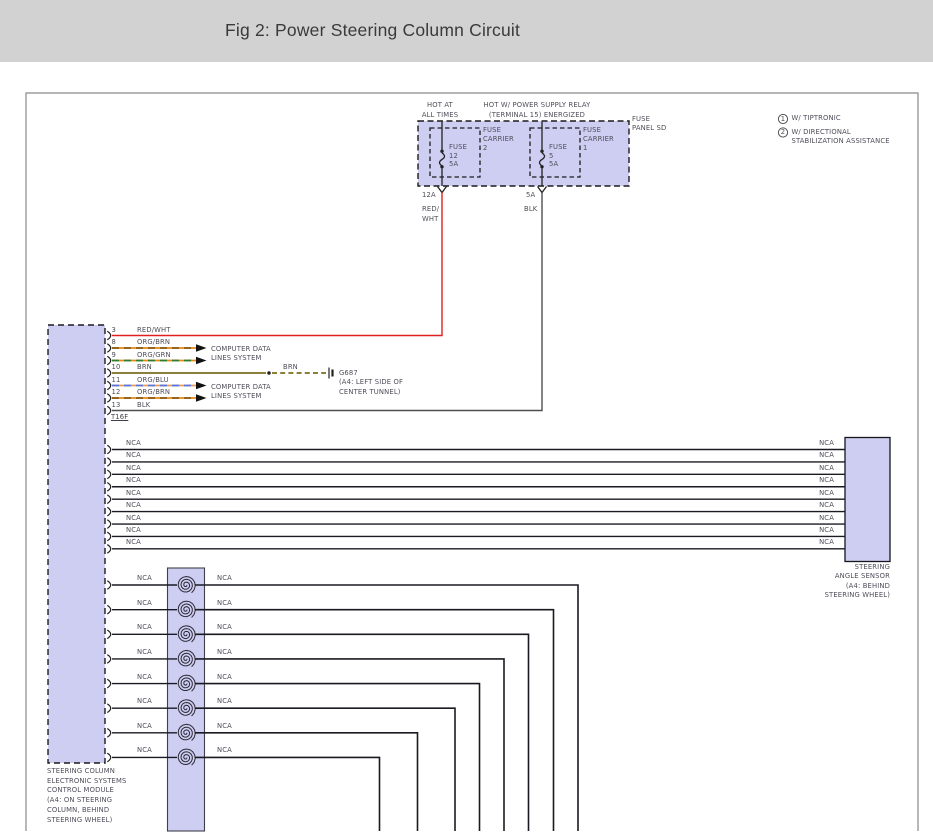 The width and height of the screenshot is (933, 837). Describe the element at coordinates (153, 379) in the screenshot. I see `wire-color-label: ORG/BLU` at that location.